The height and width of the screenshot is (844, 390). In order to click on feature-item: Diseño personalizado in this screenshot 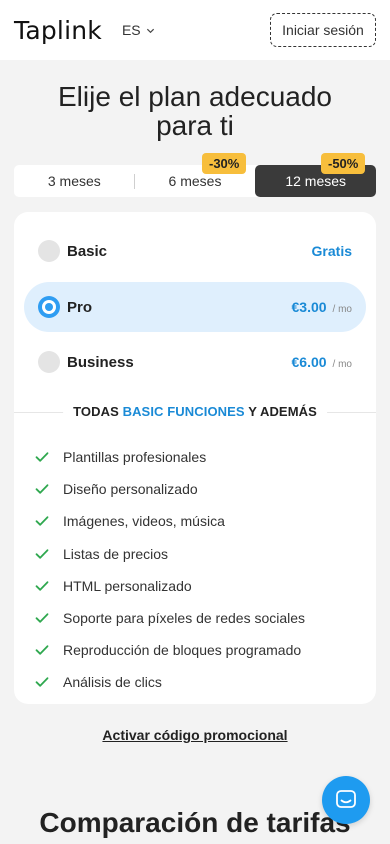, I will do `click(170, 489)`.